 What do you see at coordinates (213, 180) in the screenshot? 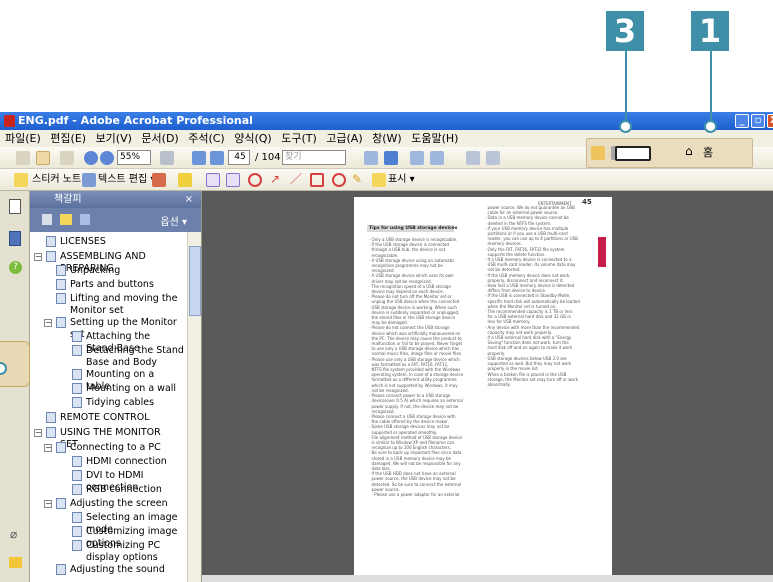
I see `callout-tool-icon` at bounding box center [213, 180].